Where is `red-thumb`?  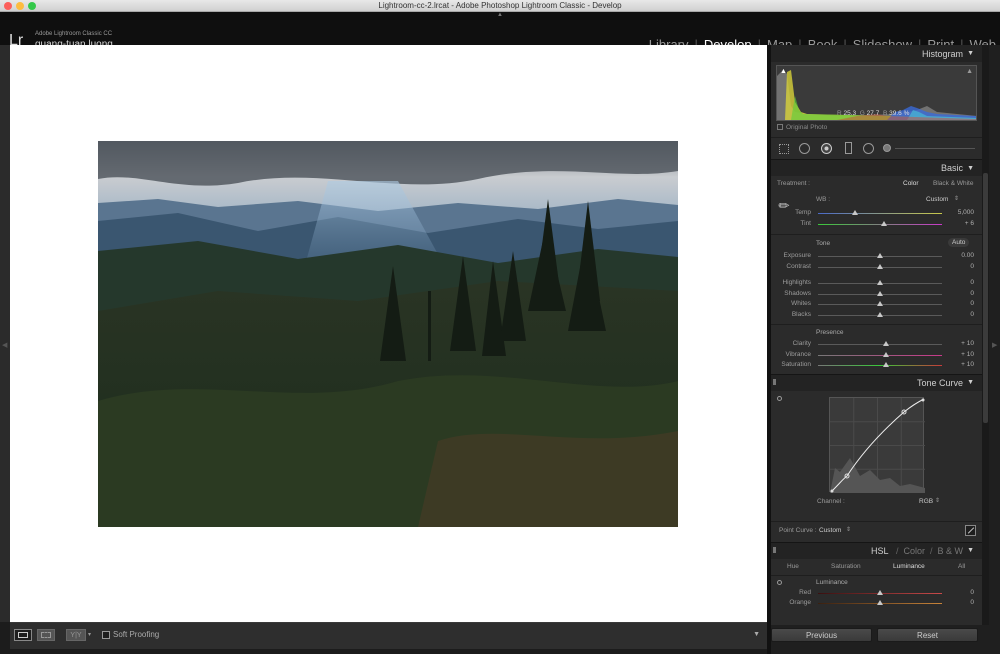 red-thumb is located at coordinates (880, 592).